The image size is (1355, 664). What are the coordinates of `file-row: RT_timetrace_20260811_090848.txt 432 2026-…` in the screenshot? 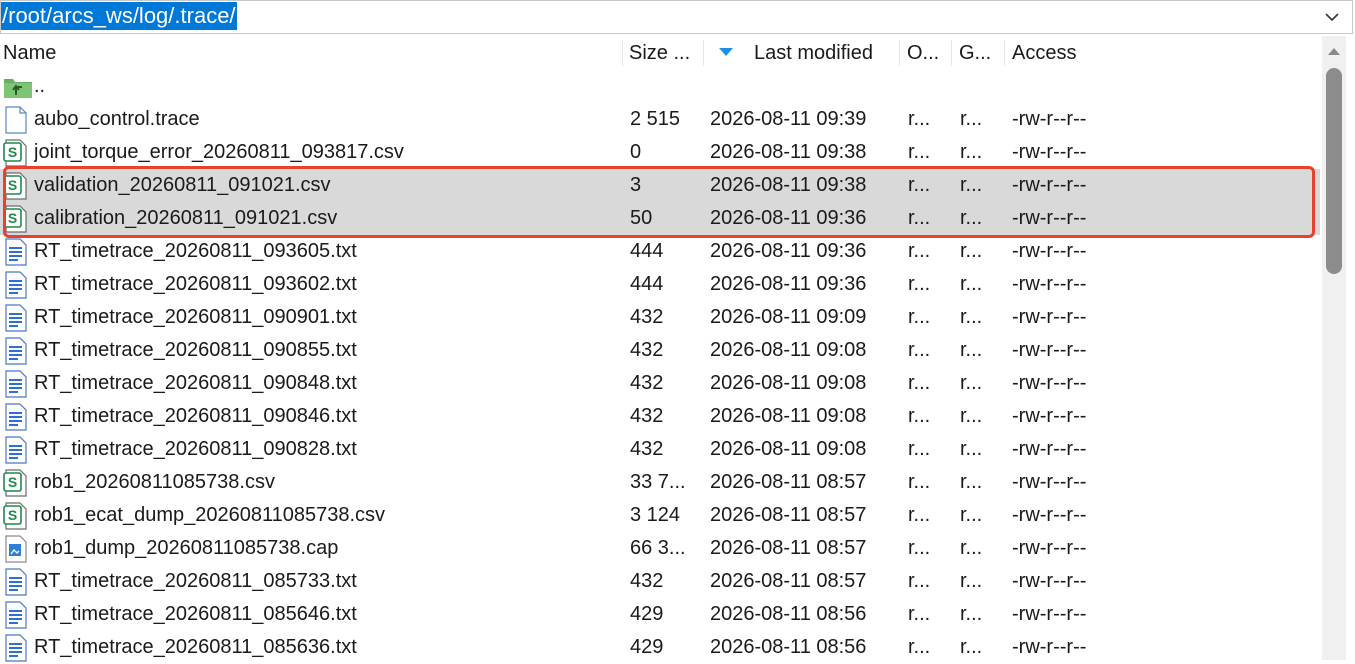 It's located at (660, 383).